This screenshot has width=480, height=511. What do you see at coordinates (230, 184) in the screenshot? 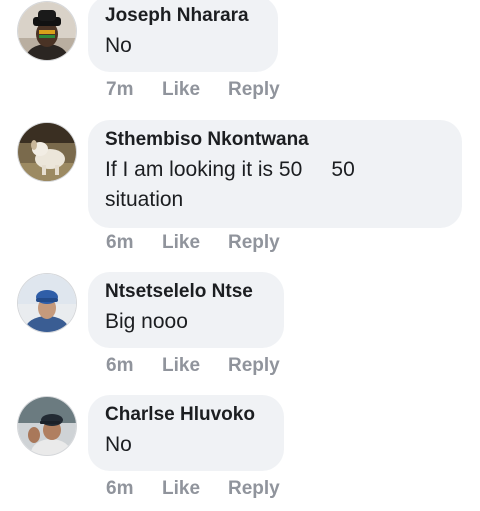
I see `comment-text: If I am looking it is 50 50 situation` at bounding box center [230, 184].